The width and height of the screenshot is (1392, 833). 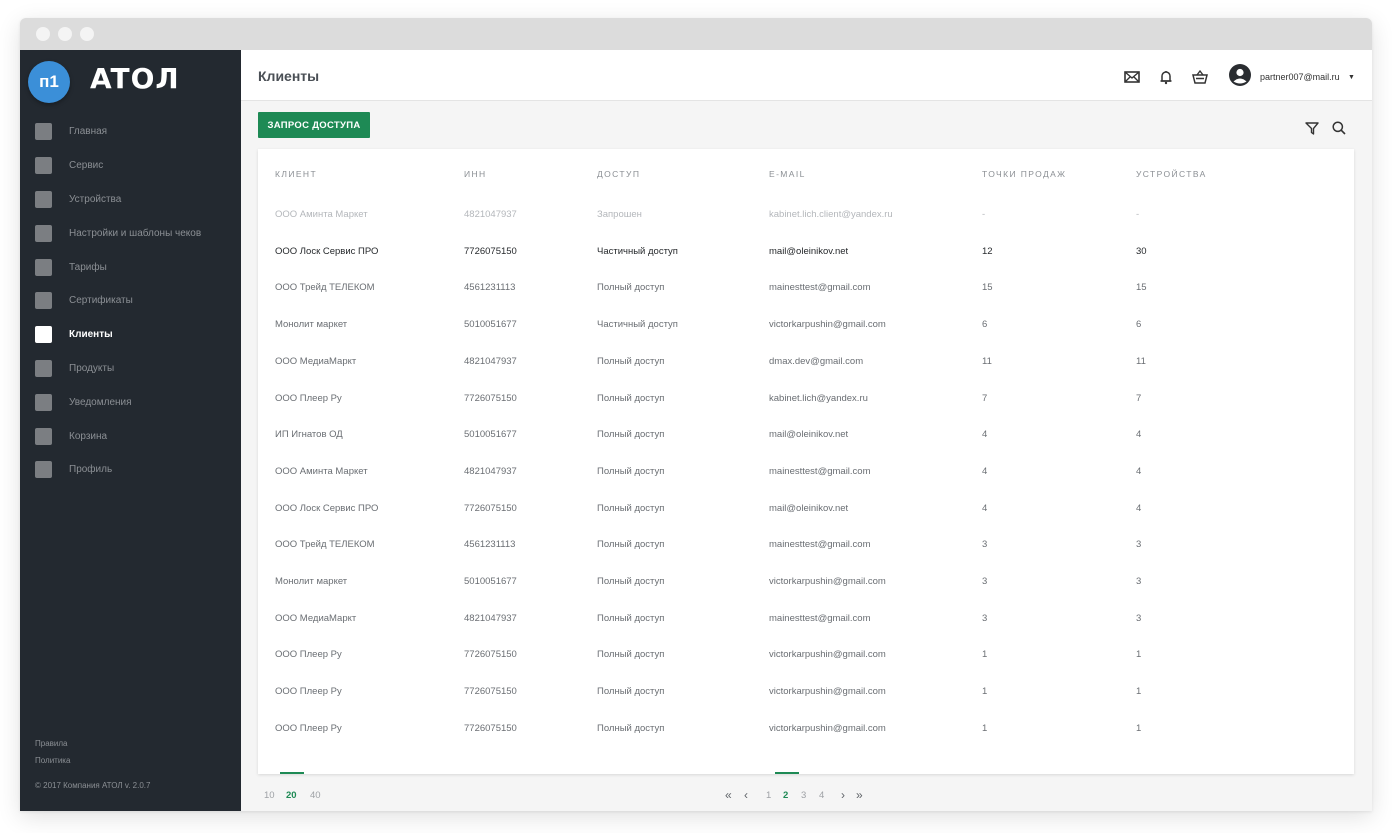 I want to click on atol-logo: ATOЛ, so click(x=135, y=78).